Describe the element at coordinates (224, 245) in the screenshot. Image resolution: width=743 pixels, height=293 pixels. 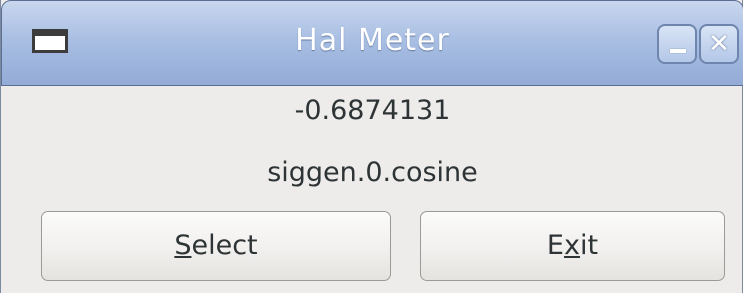
I see `select-label-rest: elect` at that location.